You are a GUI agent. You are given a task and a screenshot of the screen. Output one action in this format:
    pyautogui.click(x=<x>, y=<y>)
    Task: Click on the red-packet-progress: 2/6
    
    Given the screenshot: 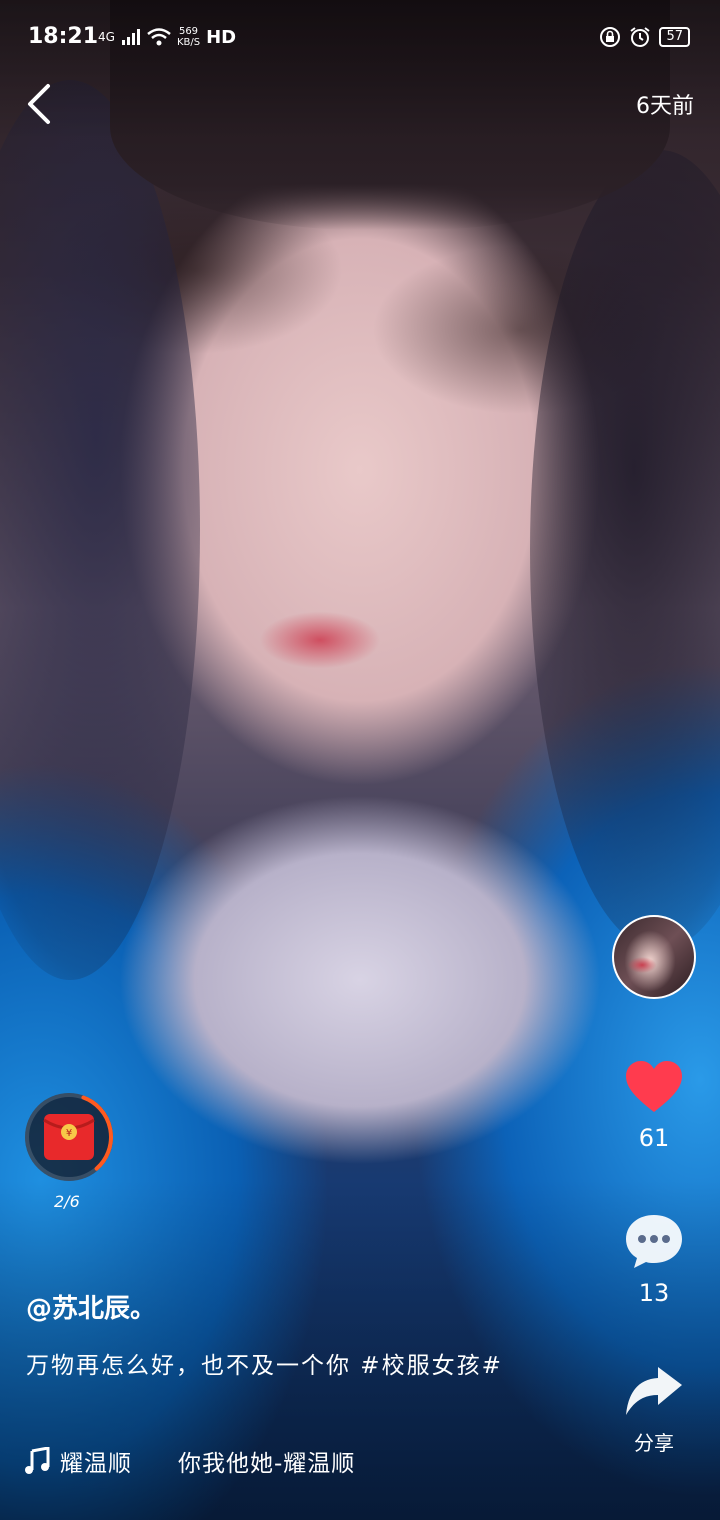 What is the action you would take?
    pyautogui.click(x=67, y=1201)
    